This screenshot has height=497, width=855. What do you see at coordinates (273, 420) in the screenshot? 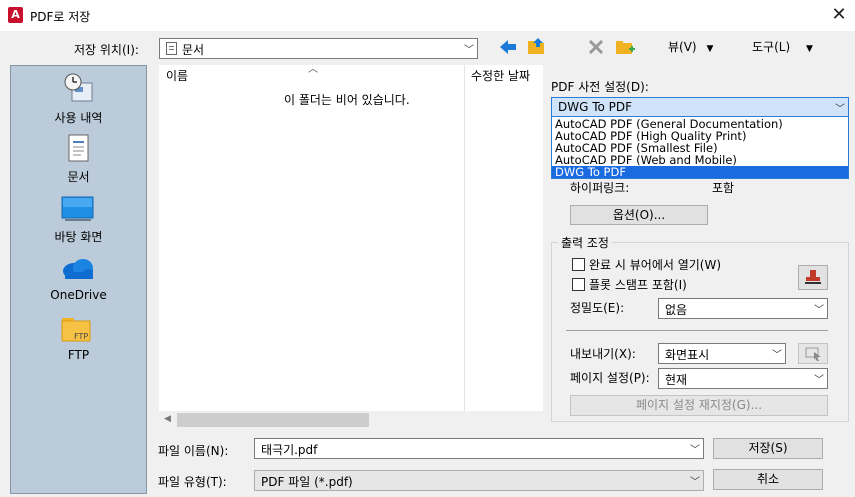
I see `scrollbar-thumb` at bounding box center [273, 420].